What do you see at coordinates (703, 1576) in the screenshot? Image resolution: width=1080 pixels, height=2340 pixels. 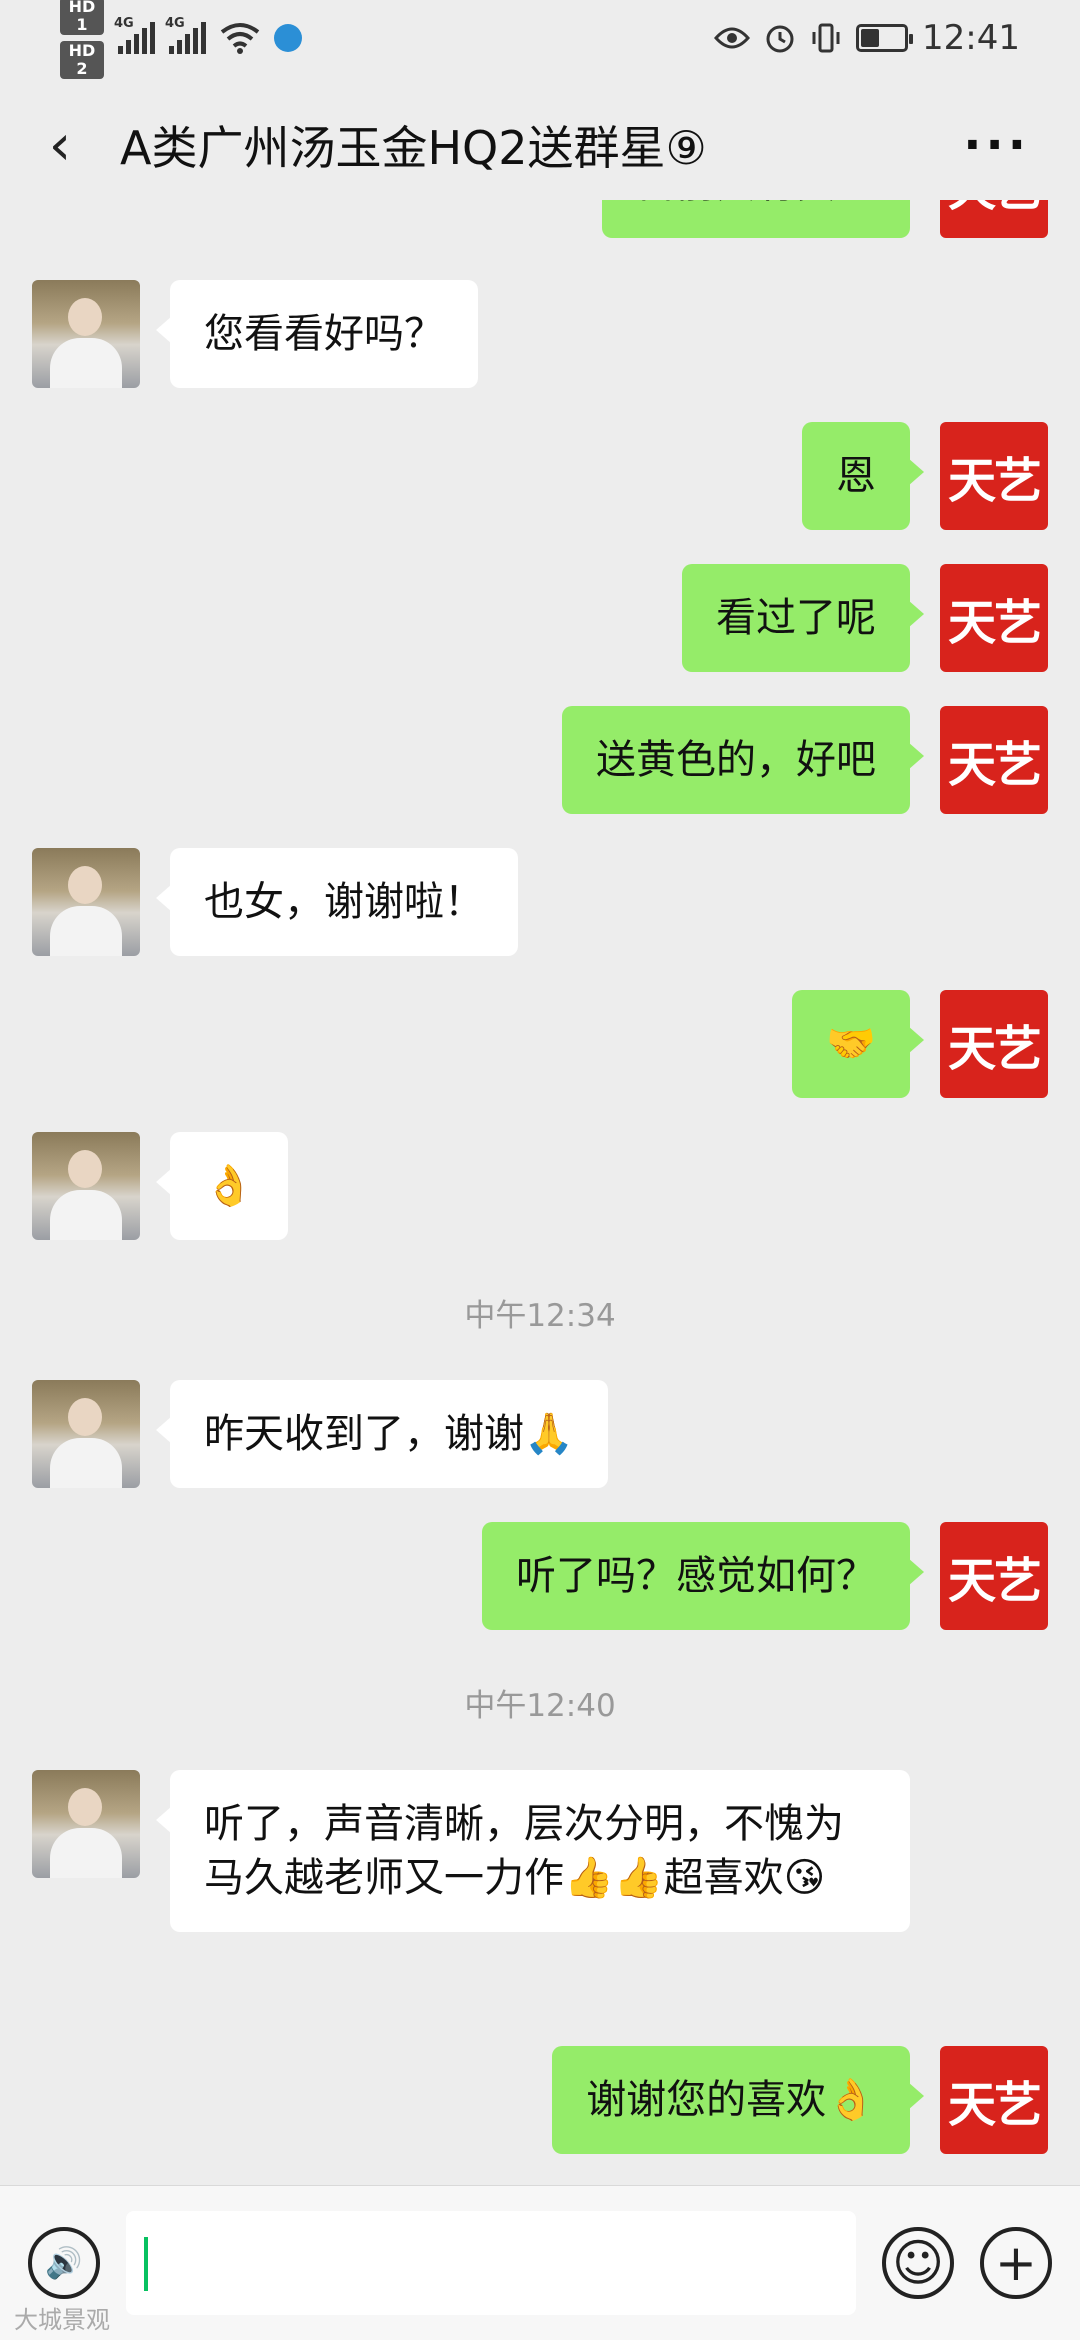 I see `message-bubble-self: 听了吗？感觉如何？` at bounding box center [703, 1576].